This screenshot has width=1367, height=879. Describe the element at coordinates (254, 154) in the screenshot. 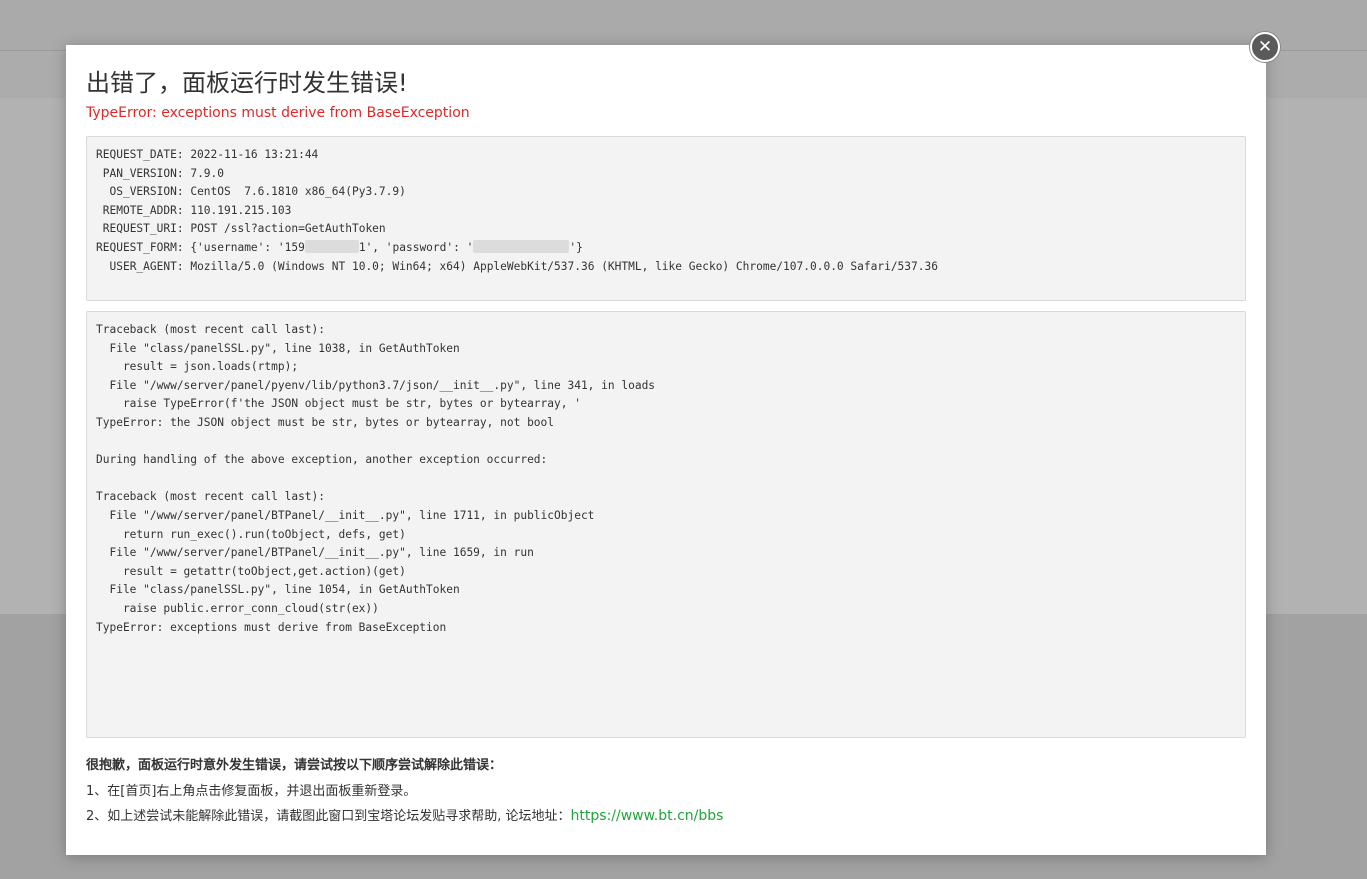

I see `request-date-value: 2022-11-16 13:21:44` at that location.